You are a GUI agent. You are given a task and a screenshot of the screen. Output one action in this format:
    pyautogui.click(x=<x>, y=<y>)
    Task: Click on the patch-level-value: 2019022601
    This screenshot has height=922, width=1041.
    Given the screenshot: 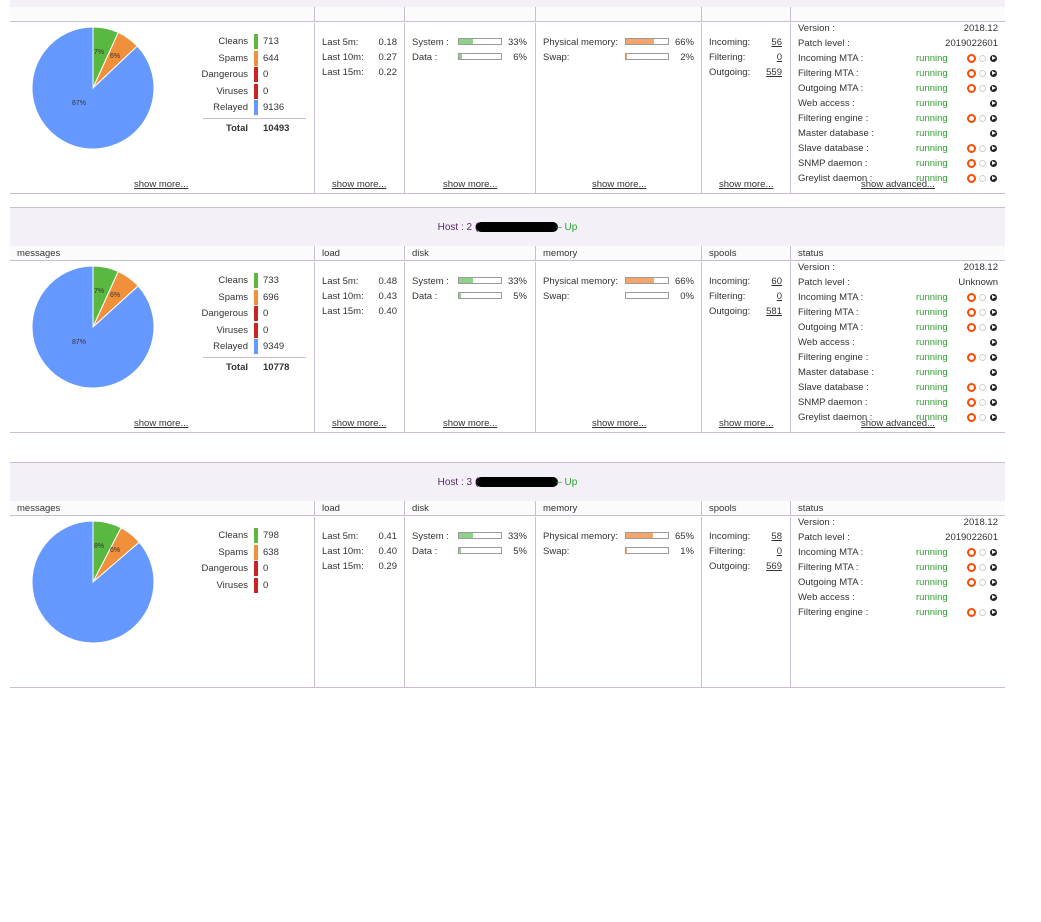 What is the action you would take?
    pyautogui.click(x=954, y=43)
    